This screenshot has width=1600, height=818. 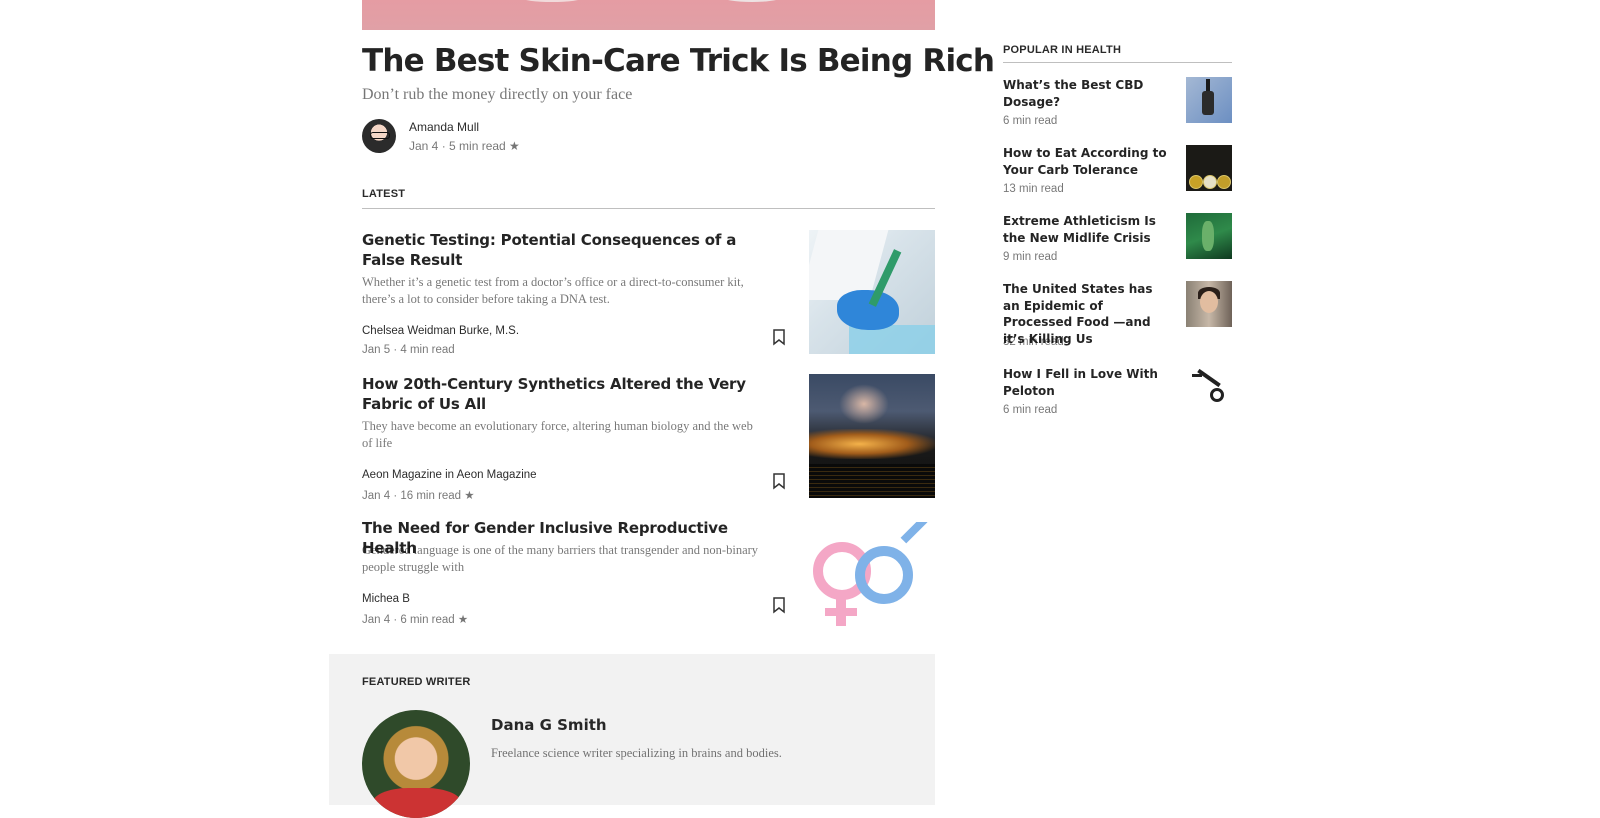 I want to click on author-name: Amanda Mull, so click(x=444, y=127).